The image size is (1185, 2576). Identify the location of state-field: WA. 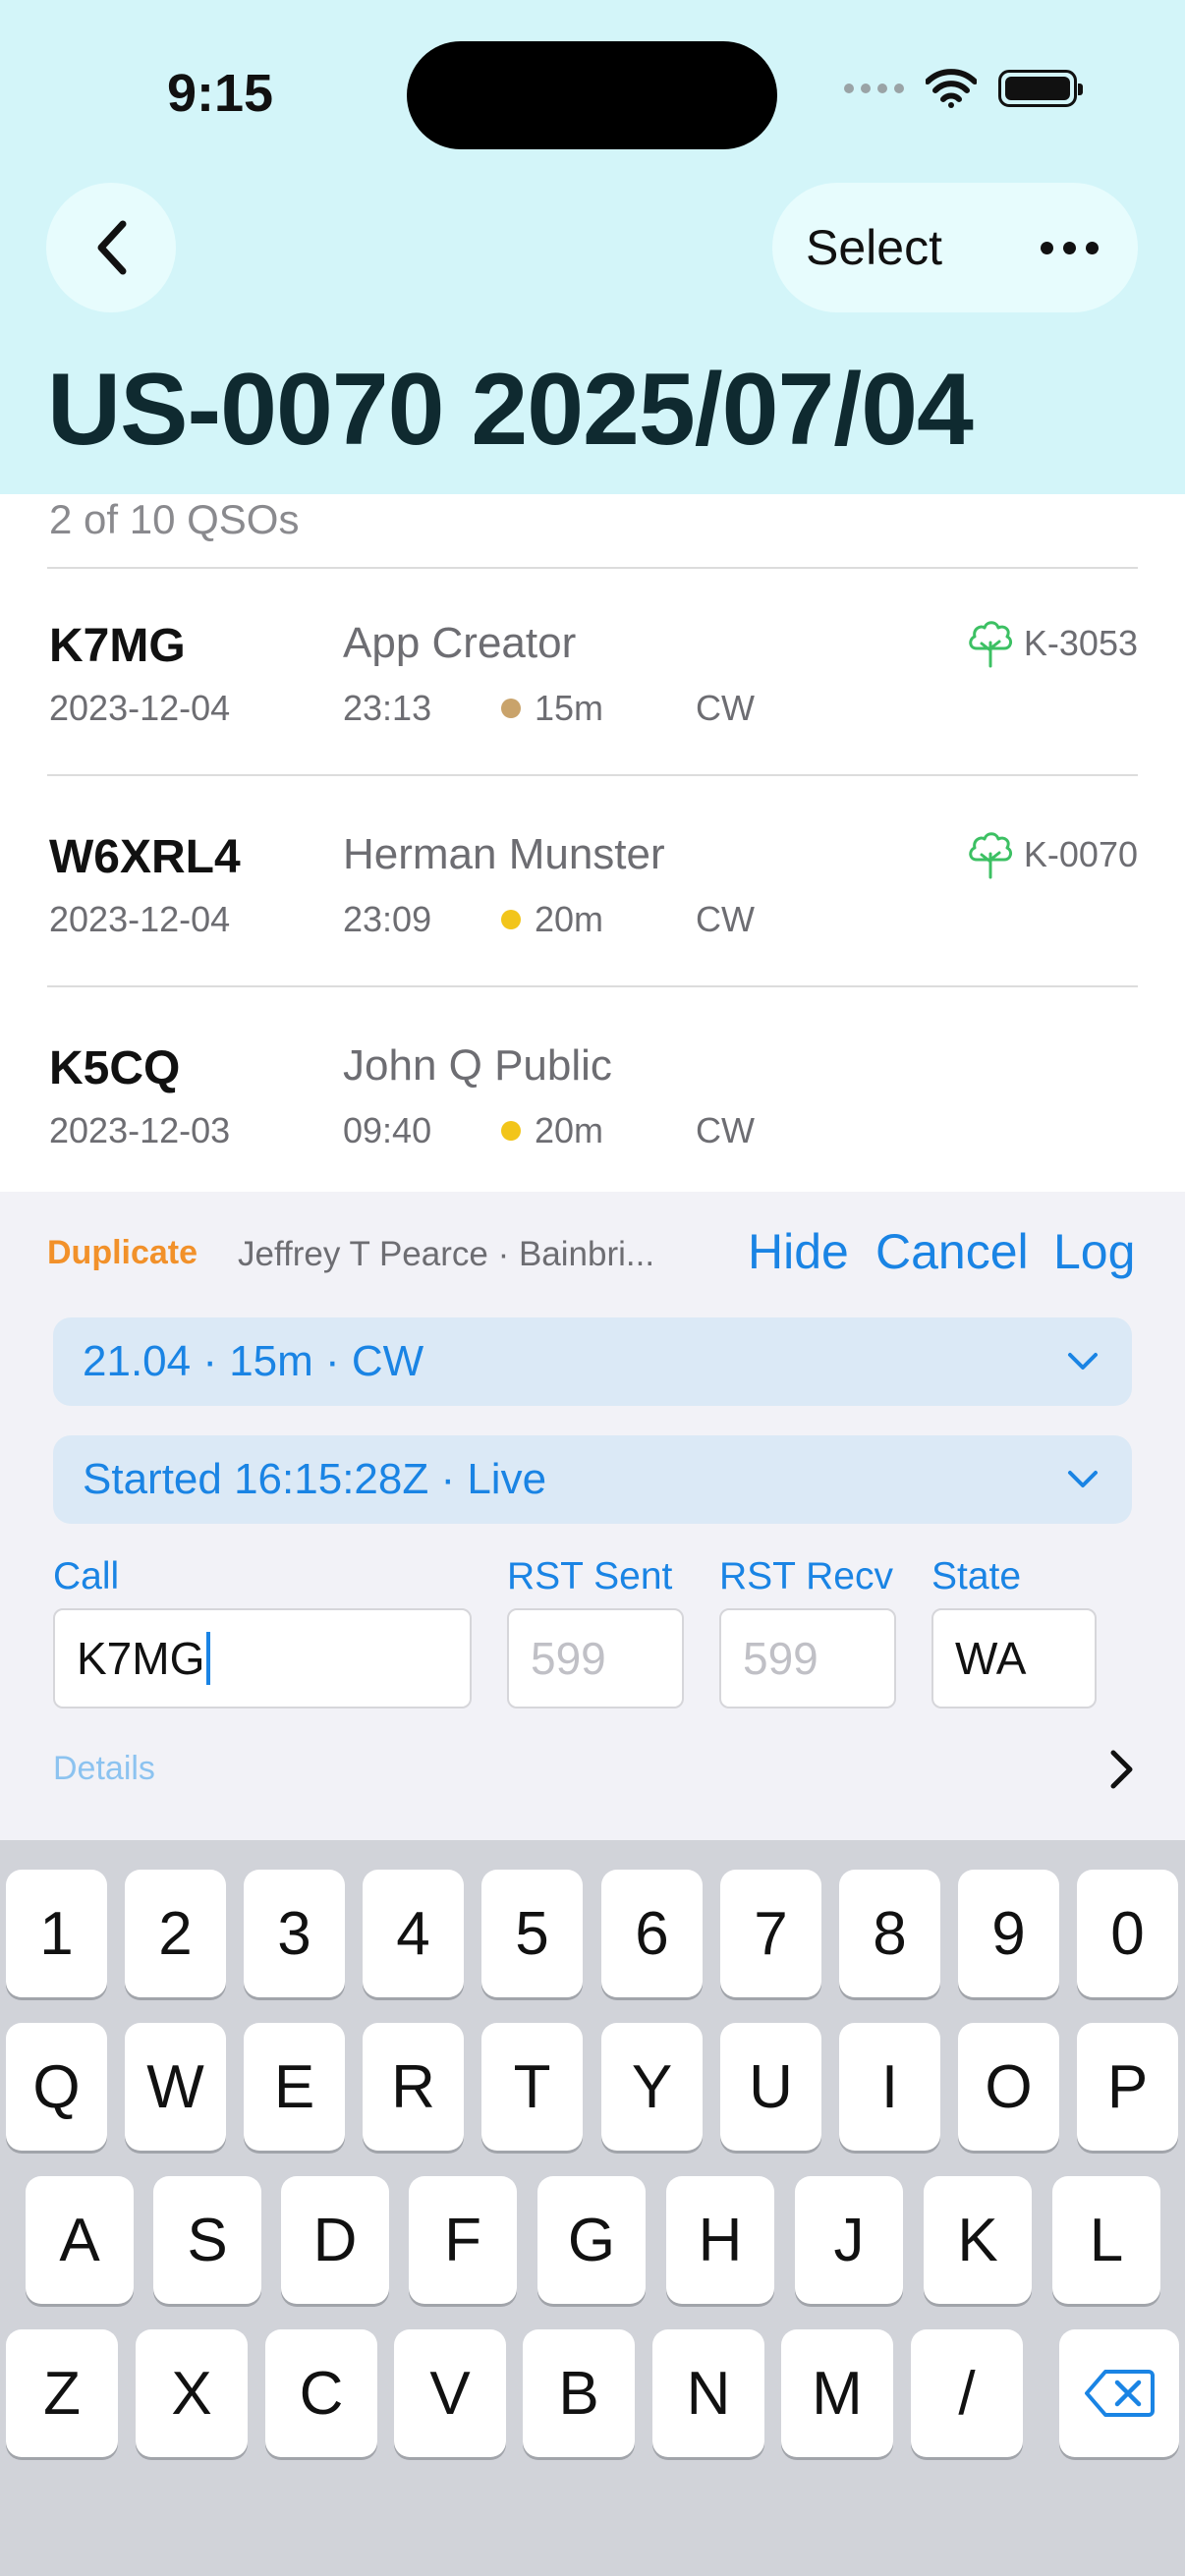
(1014, 1658).